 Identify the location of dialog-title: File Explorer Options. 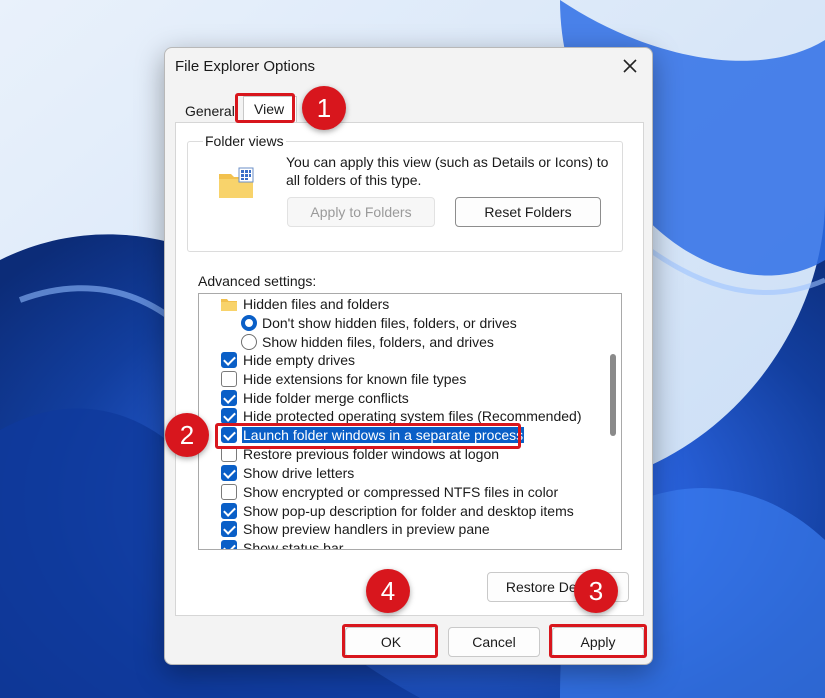
(245, 66).